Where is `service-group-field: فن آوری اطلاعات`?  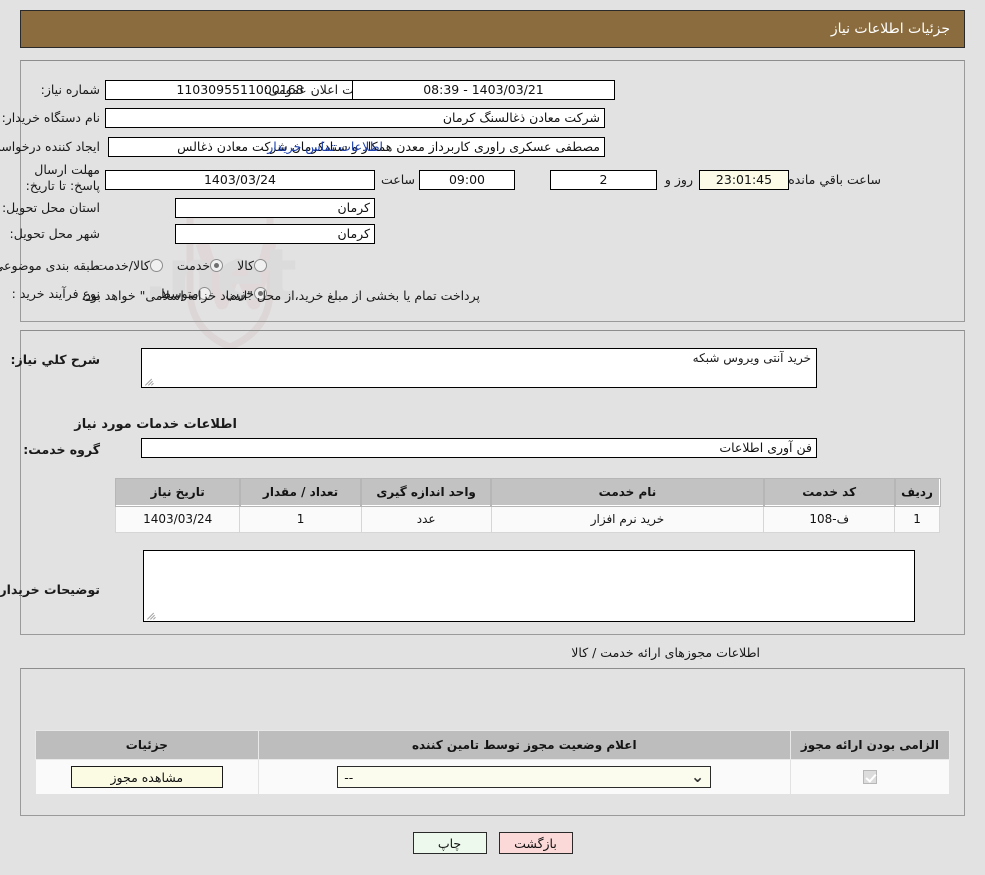 service-group-field: فن آوری اطلاعات is located at coordinates (479, 448).